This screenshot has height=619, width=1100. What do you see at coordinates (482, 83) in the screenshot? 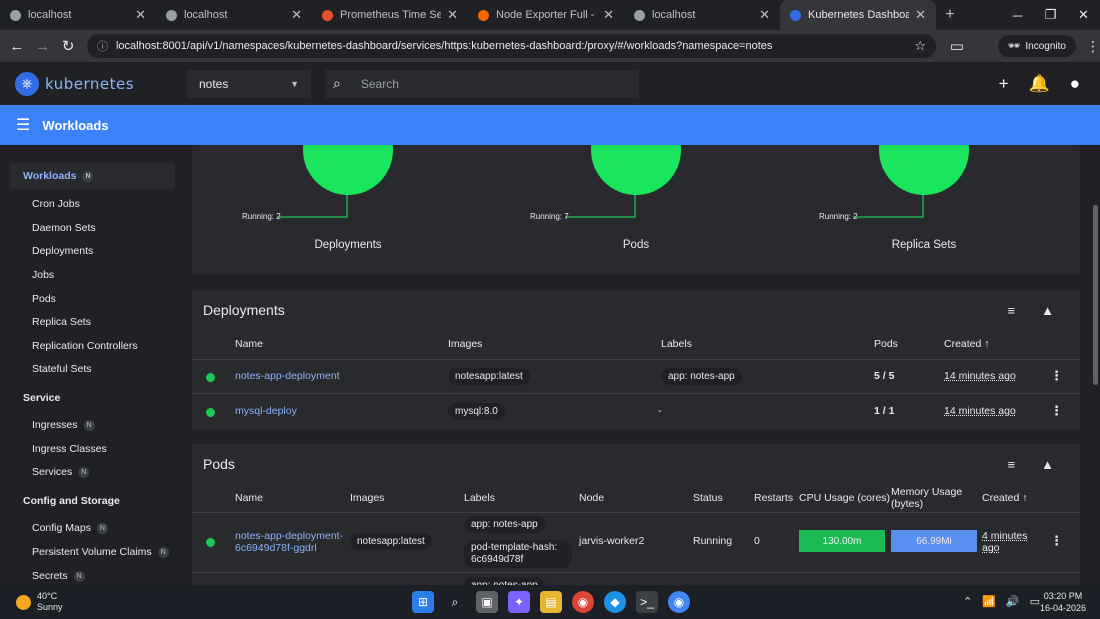
I see `search-input: ⌕ Search` at bounding box center [482, 83].